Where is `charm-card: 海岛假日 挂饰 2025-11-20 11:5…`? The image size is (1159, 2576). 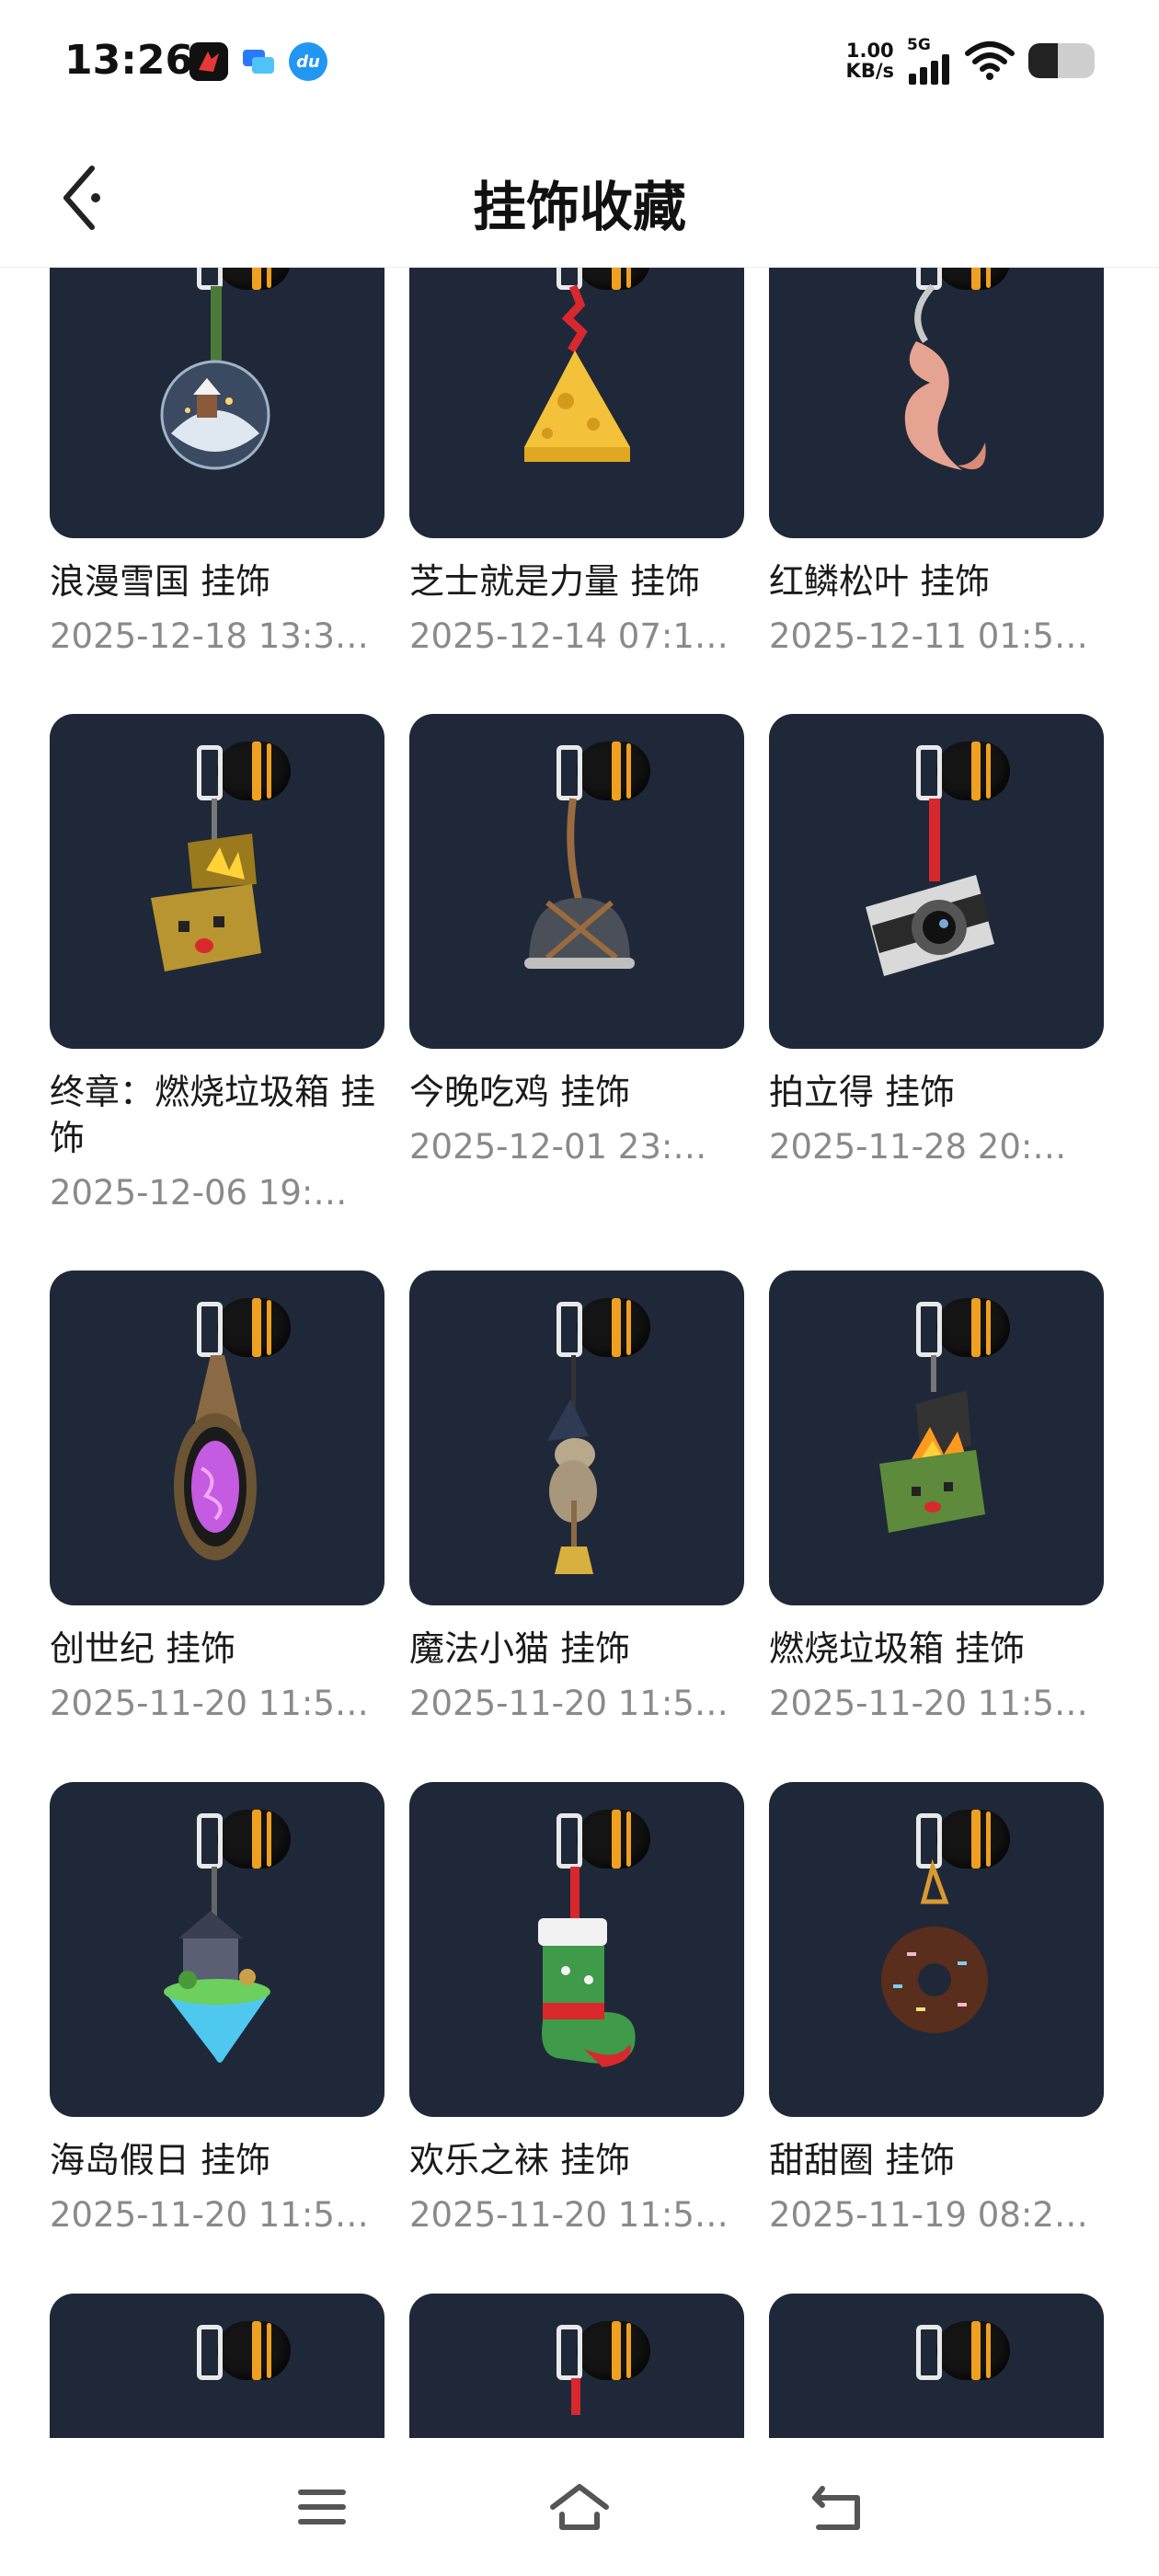 charm-card: 海岛假日 挂饰 2025-11-20 11:5… is located at coordinates (217, 2009).